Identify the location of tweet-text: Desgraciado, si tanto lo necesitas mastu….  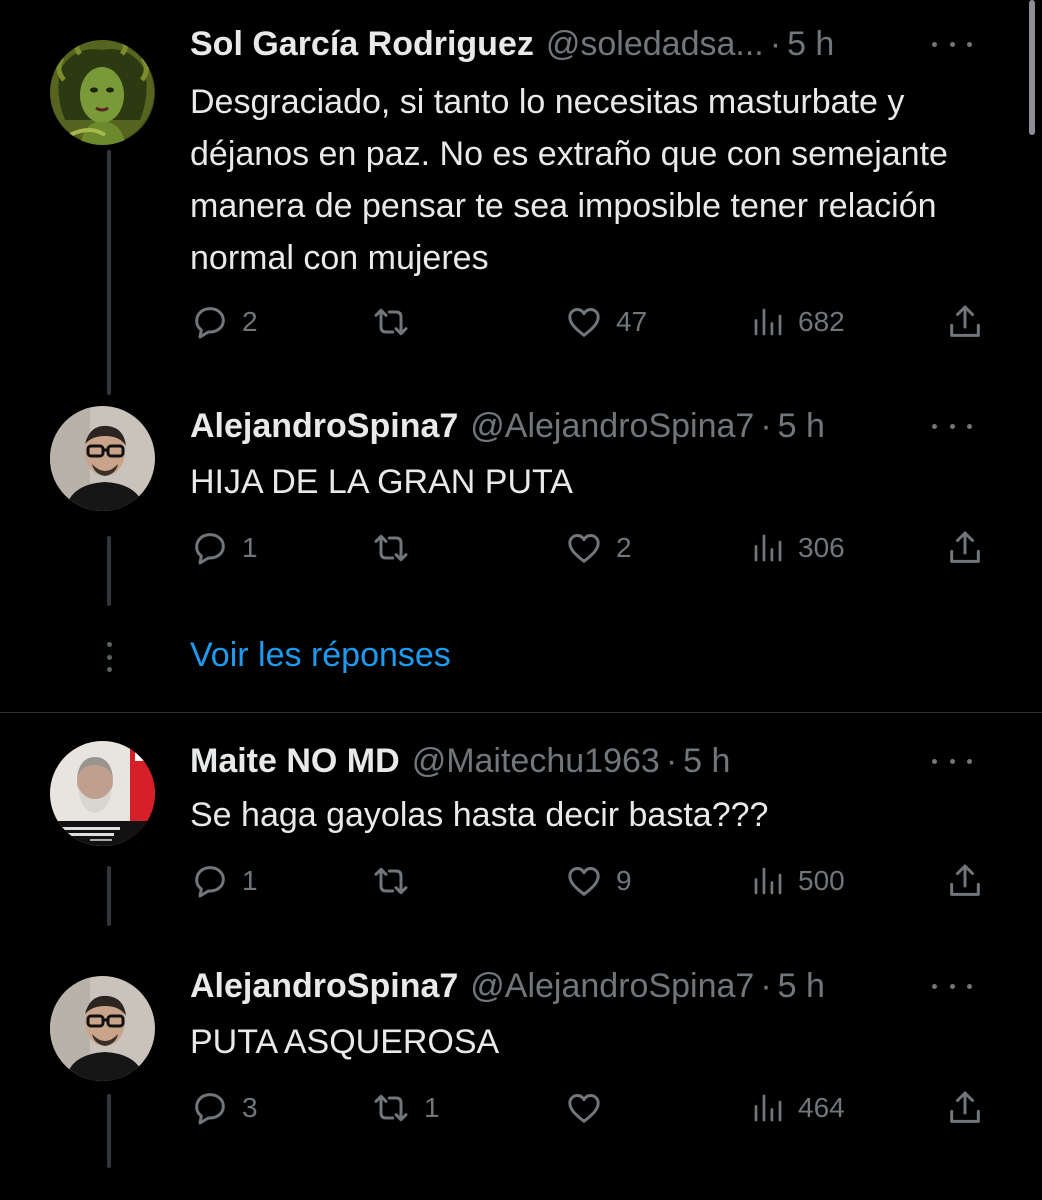
(569, 180).